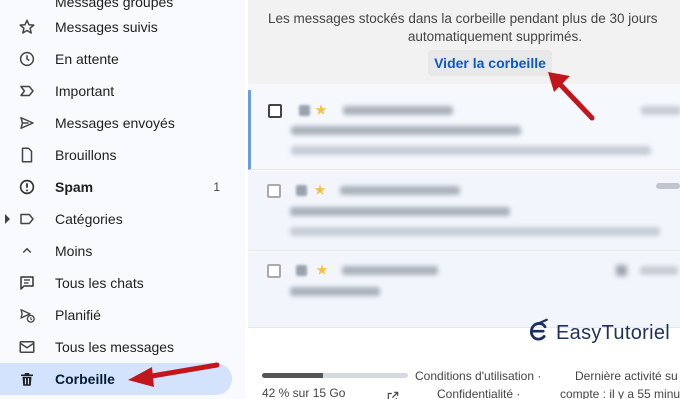 The image size is (680, 399). Describe the element at coordinates (114, 5) in the screenshot. I see `sidebar-item-cut: Messages groupés` at that location.